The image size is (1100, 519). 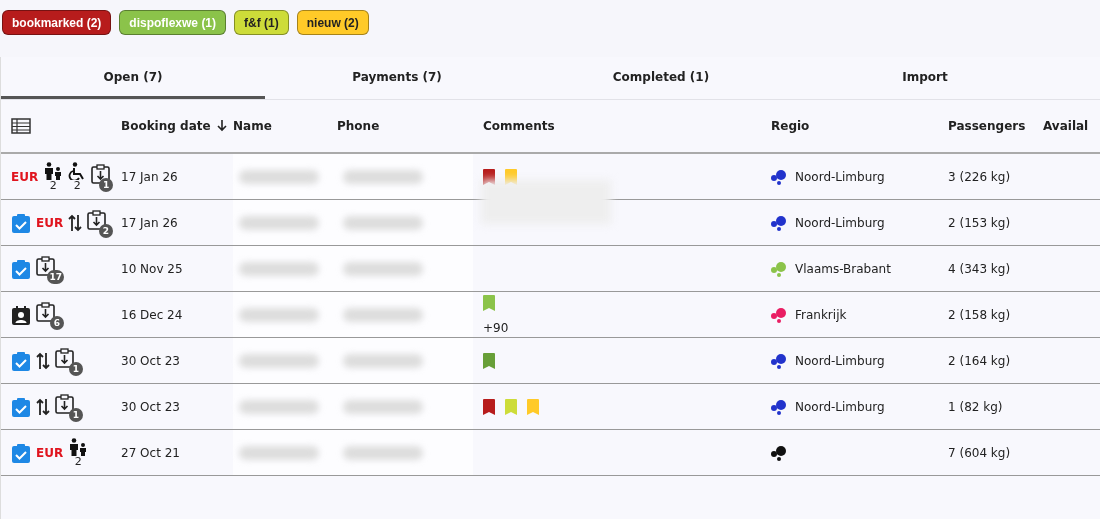 I want to click on passenger-total: 1 (82 kg), so click(x=995, y=407).